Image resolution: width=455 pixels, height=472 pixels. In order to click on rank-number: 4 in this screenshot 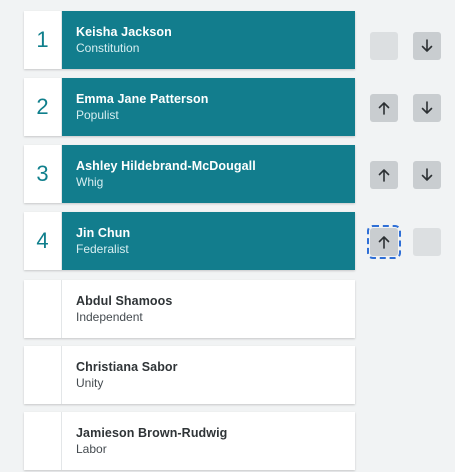, I will do `click(43, 241)`.